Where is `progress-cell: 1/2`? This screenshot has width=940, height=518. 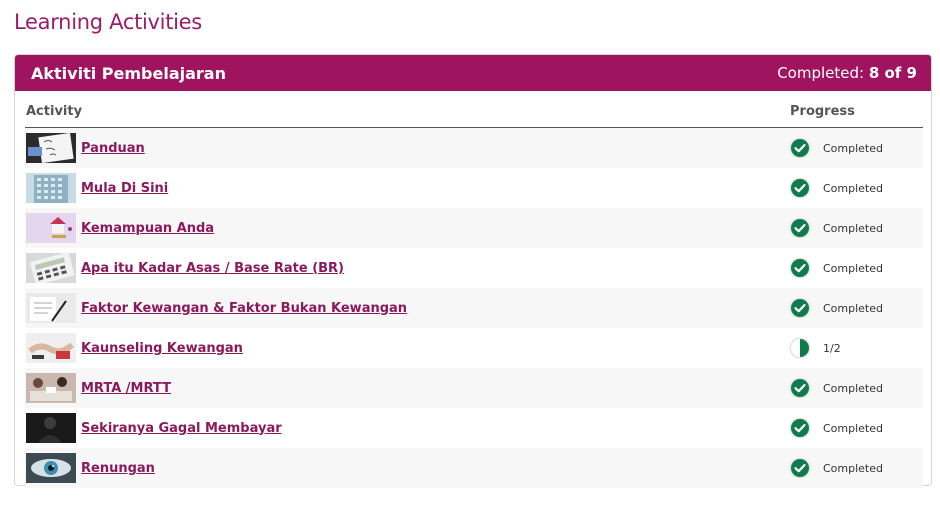 progress-cell: 1/2 is located at coordinates (856, 348).